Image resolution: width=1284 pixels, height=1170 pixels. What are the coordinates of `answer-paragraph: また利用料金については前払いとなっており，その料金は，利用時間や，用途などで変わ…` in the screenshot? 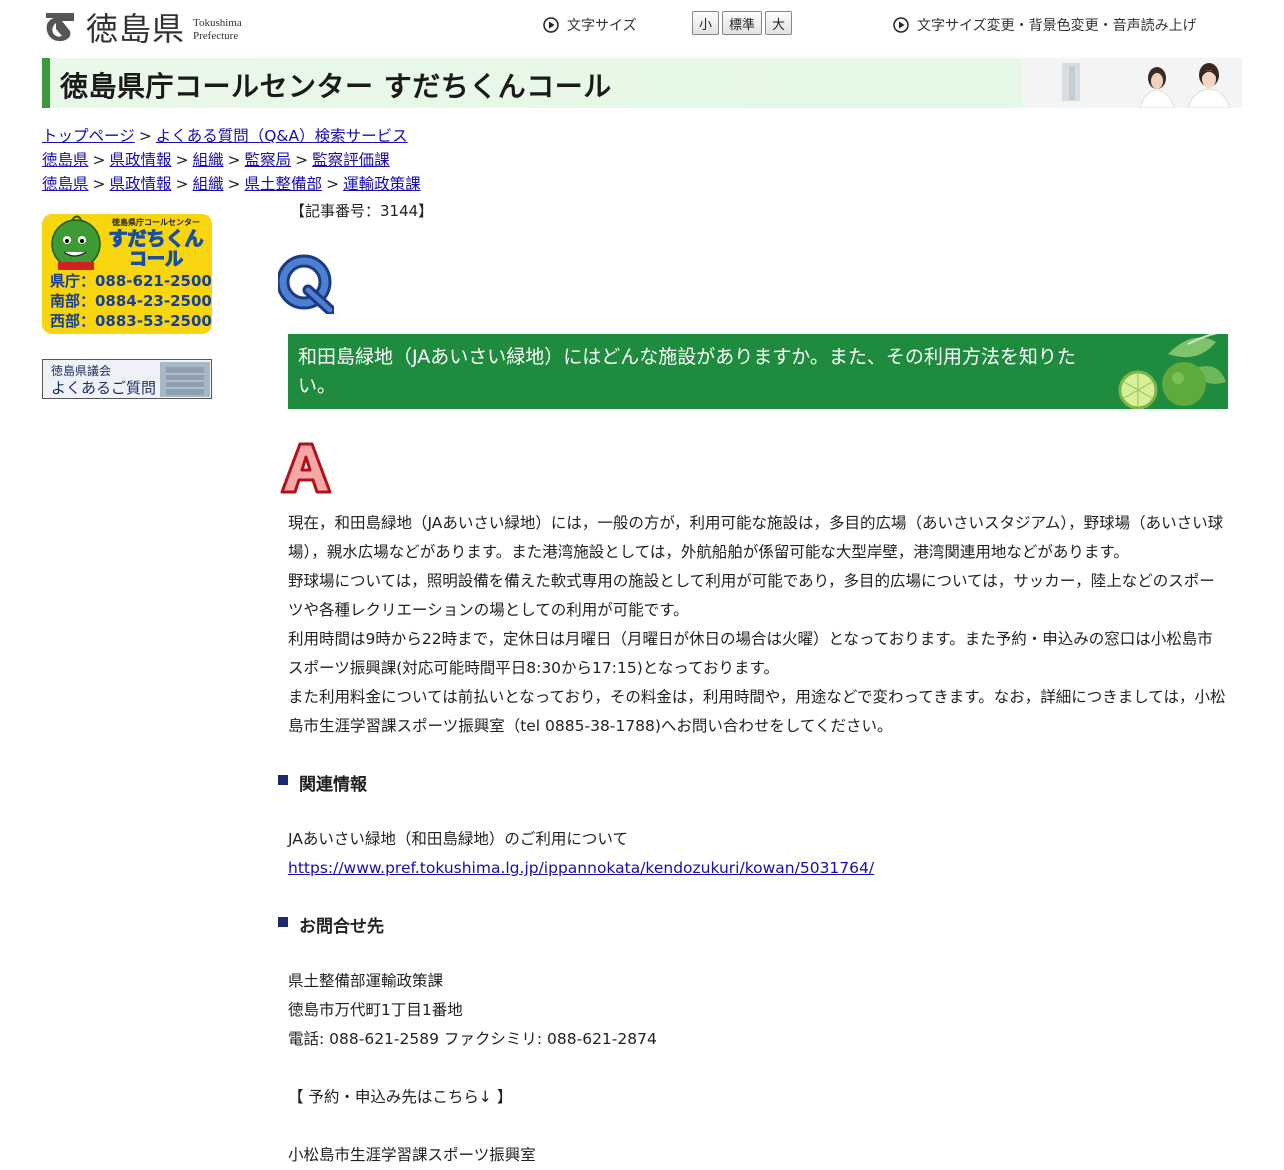 It's located at (757, 711).